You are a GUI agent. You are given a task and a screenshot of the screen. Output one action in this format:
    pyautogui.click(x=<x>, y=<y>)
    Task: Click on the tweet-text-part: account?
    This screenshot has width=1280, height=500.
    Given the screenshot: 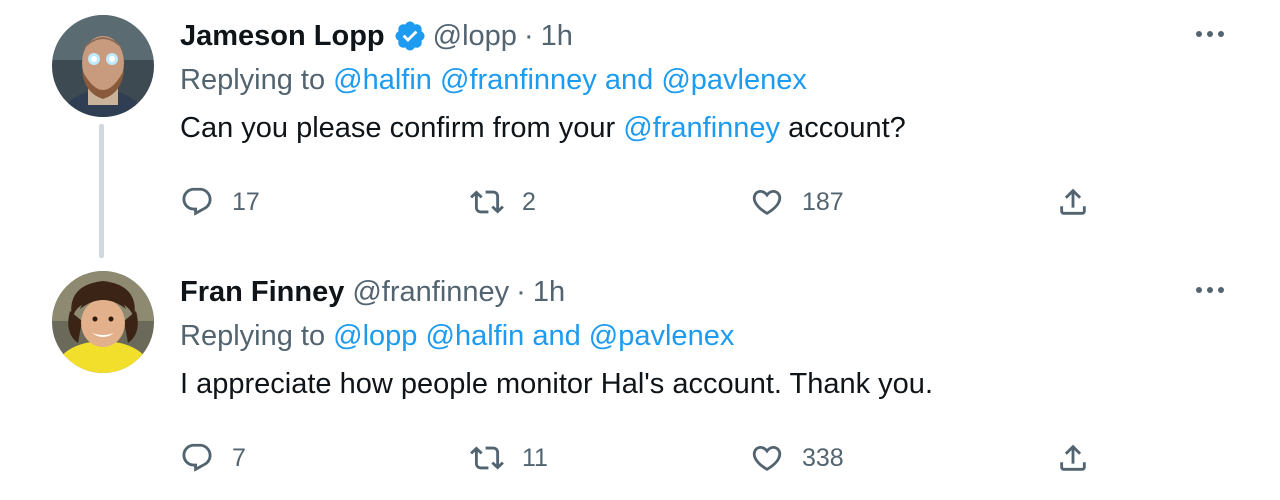 What is the action you would take?
    pyautogui.click(x=847, y=128)
    